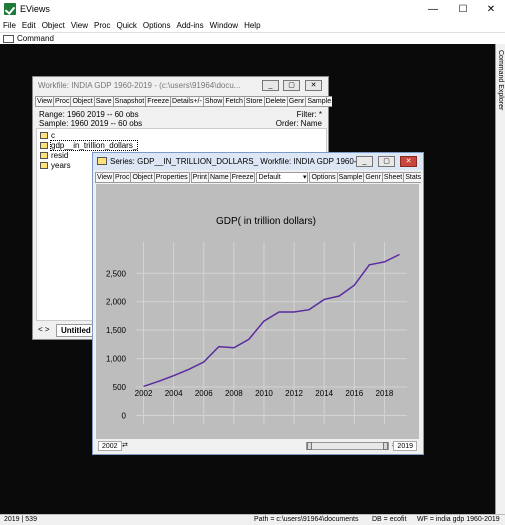 The width and height of the screenshot is (505, 525). What do you see at coordinates (142, 177) in the screenshot?
I see `ser-object-button: Object` at bounding box center [142, 177].